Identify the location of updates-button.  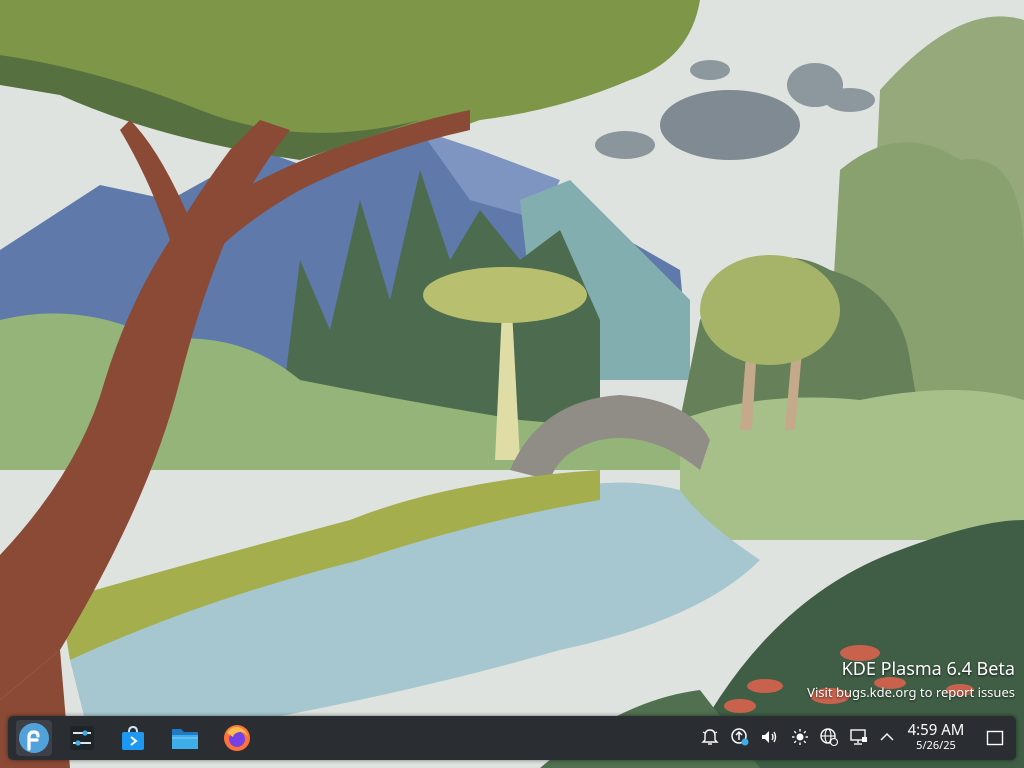
(740, 737).